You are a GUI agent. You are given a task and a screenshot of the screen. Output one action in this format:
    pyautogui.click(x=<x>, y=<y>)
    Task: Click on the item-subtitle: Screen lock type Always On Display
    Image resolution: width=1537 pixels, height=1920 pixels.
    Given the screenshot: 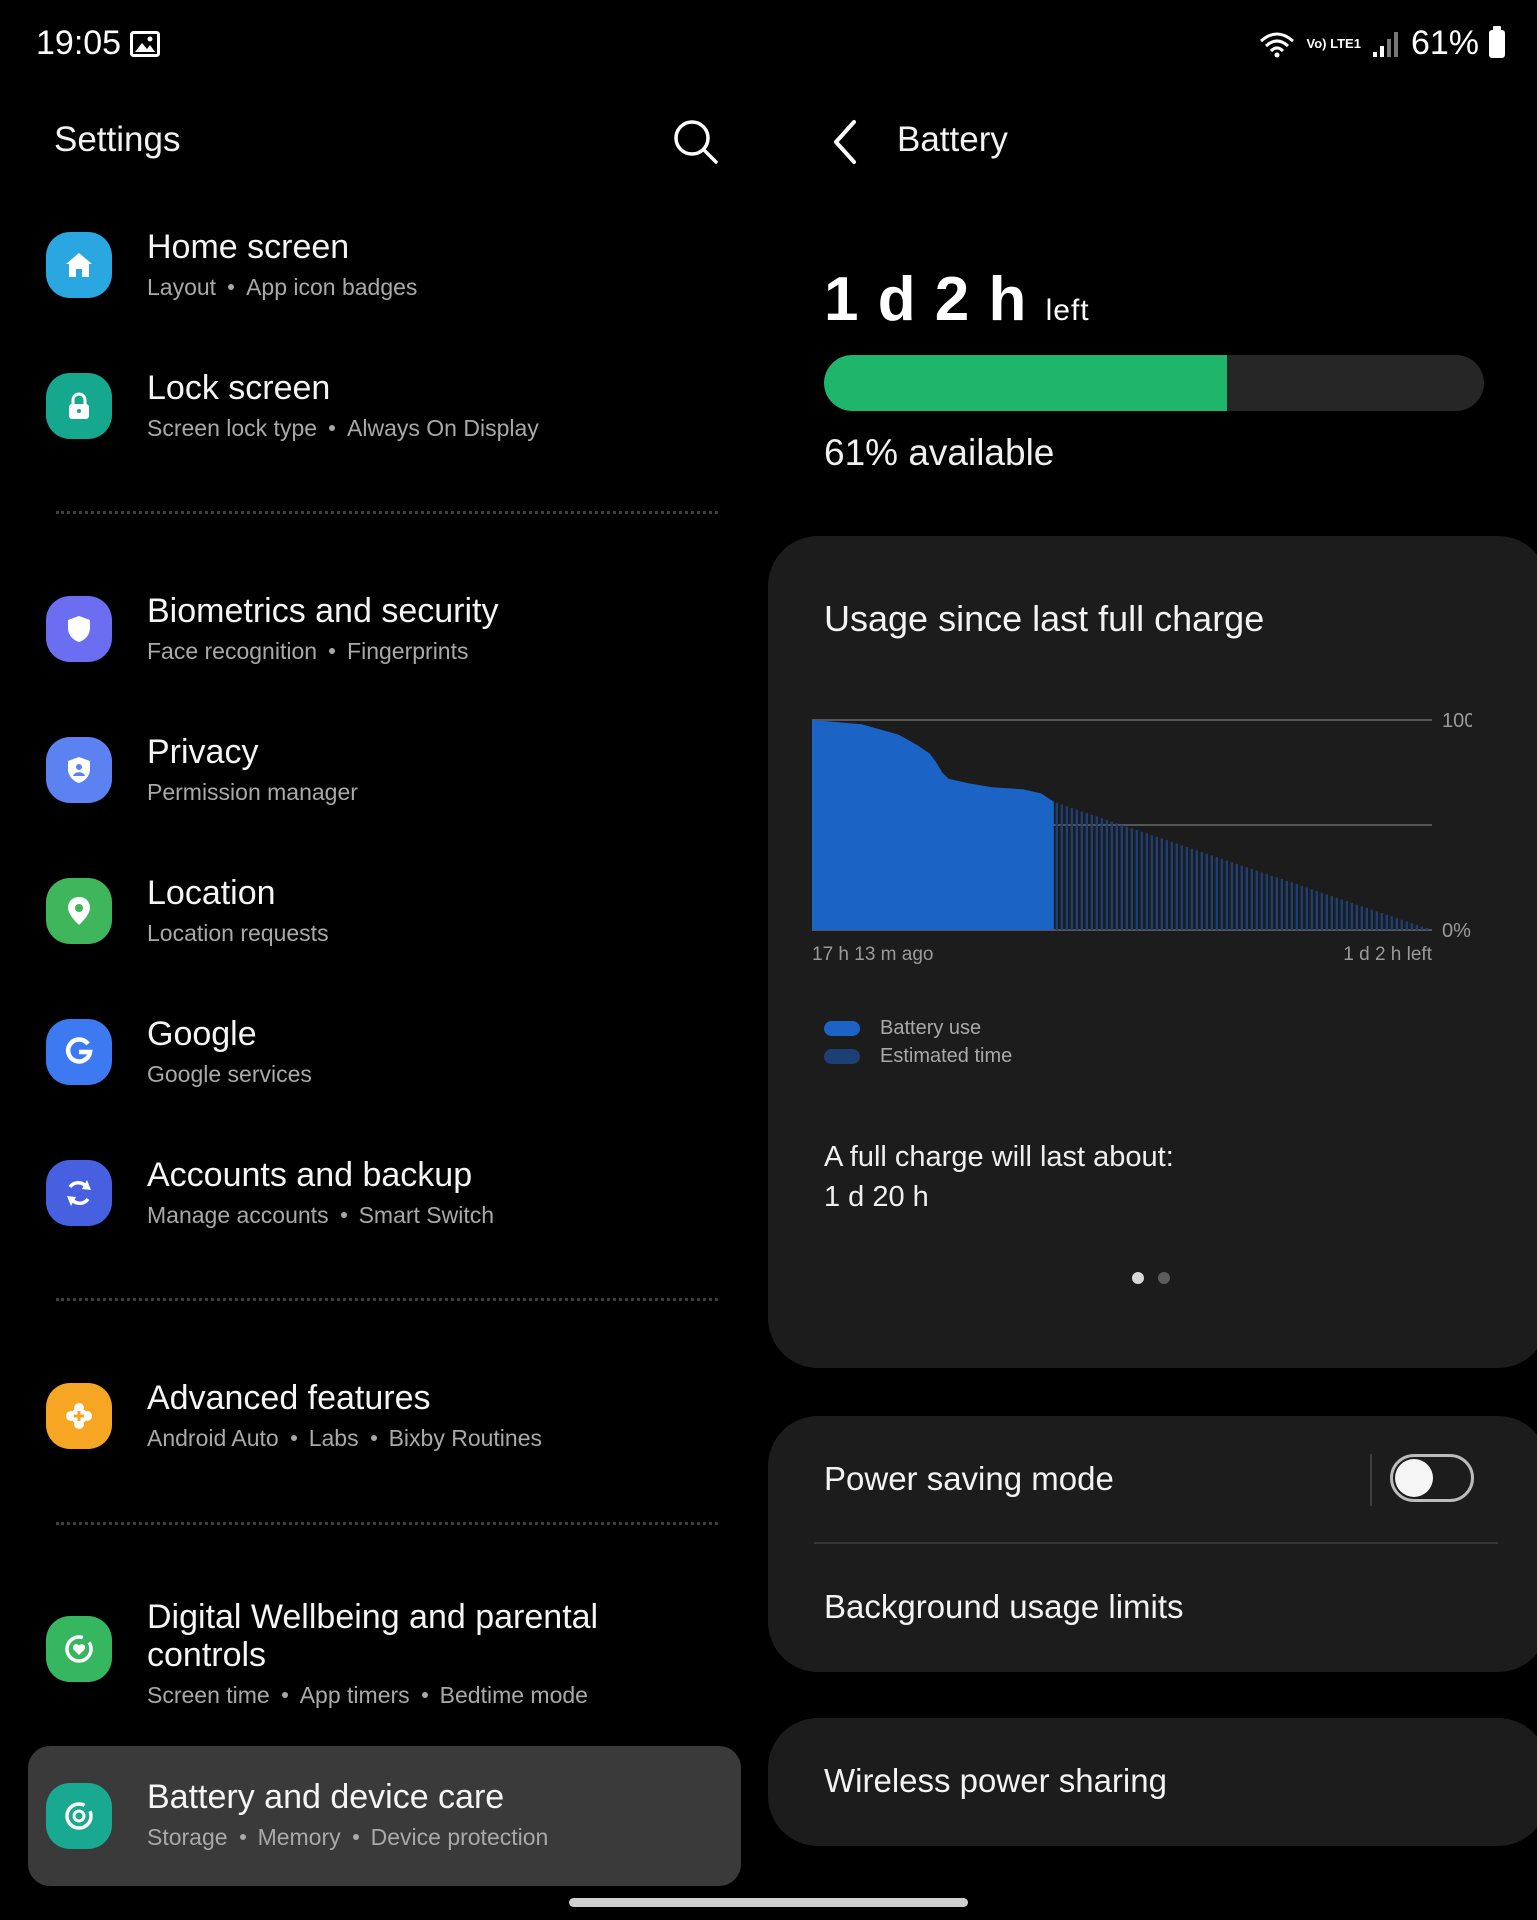 What is the action you would take?
    pyautogui.click(x=343, y=428)
    